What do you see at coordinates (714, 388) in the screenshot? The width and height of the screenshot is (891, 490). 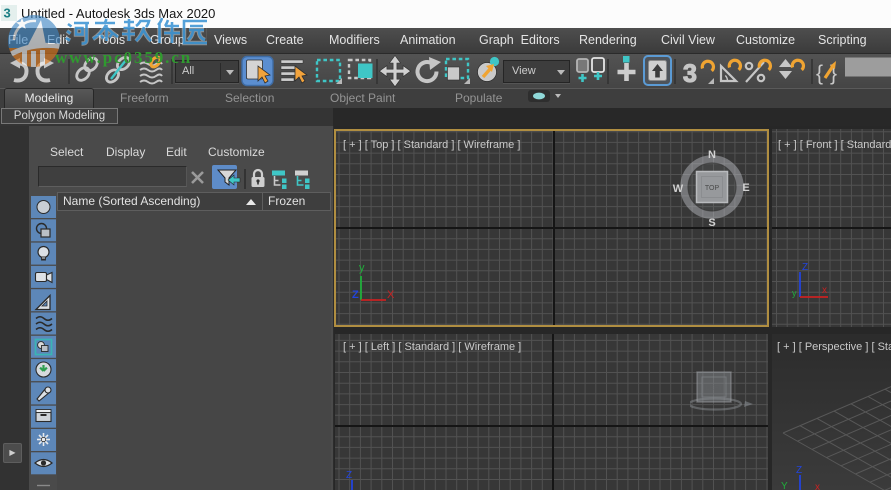 I see `svg-text: LEFT` at bounding box center [714, 388].